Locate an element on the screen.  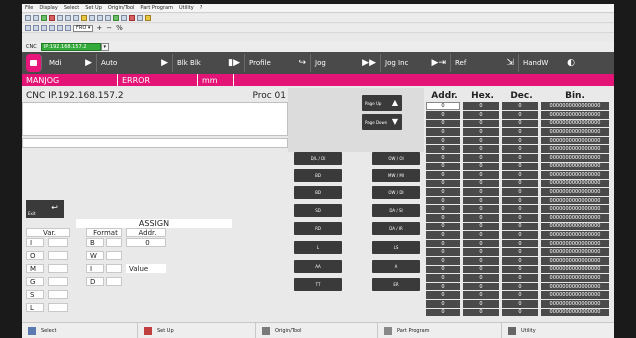
display-icon is located at coordinates (28, 18).